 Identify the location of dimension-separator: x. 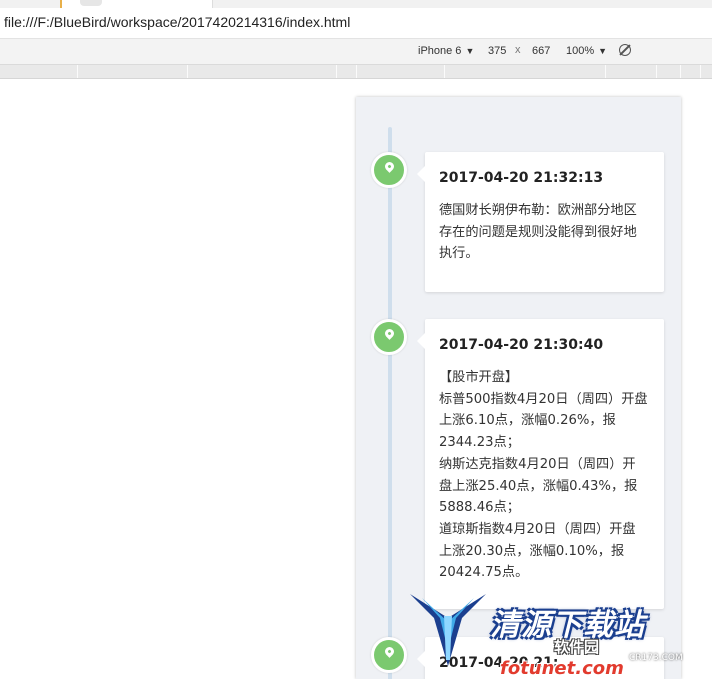
(518, 50).